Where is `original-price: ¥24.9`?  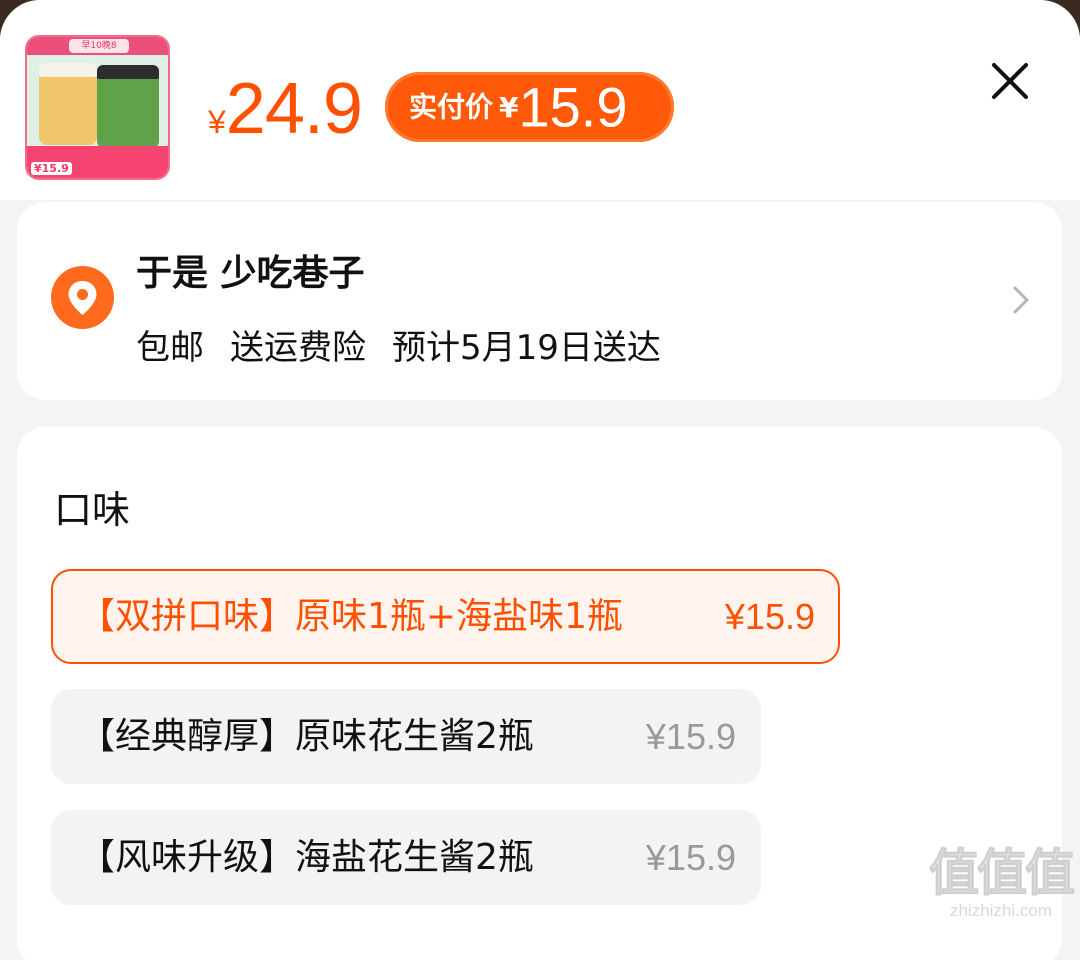 original-price: ¥24.9 is located at coordinates (285, 108).